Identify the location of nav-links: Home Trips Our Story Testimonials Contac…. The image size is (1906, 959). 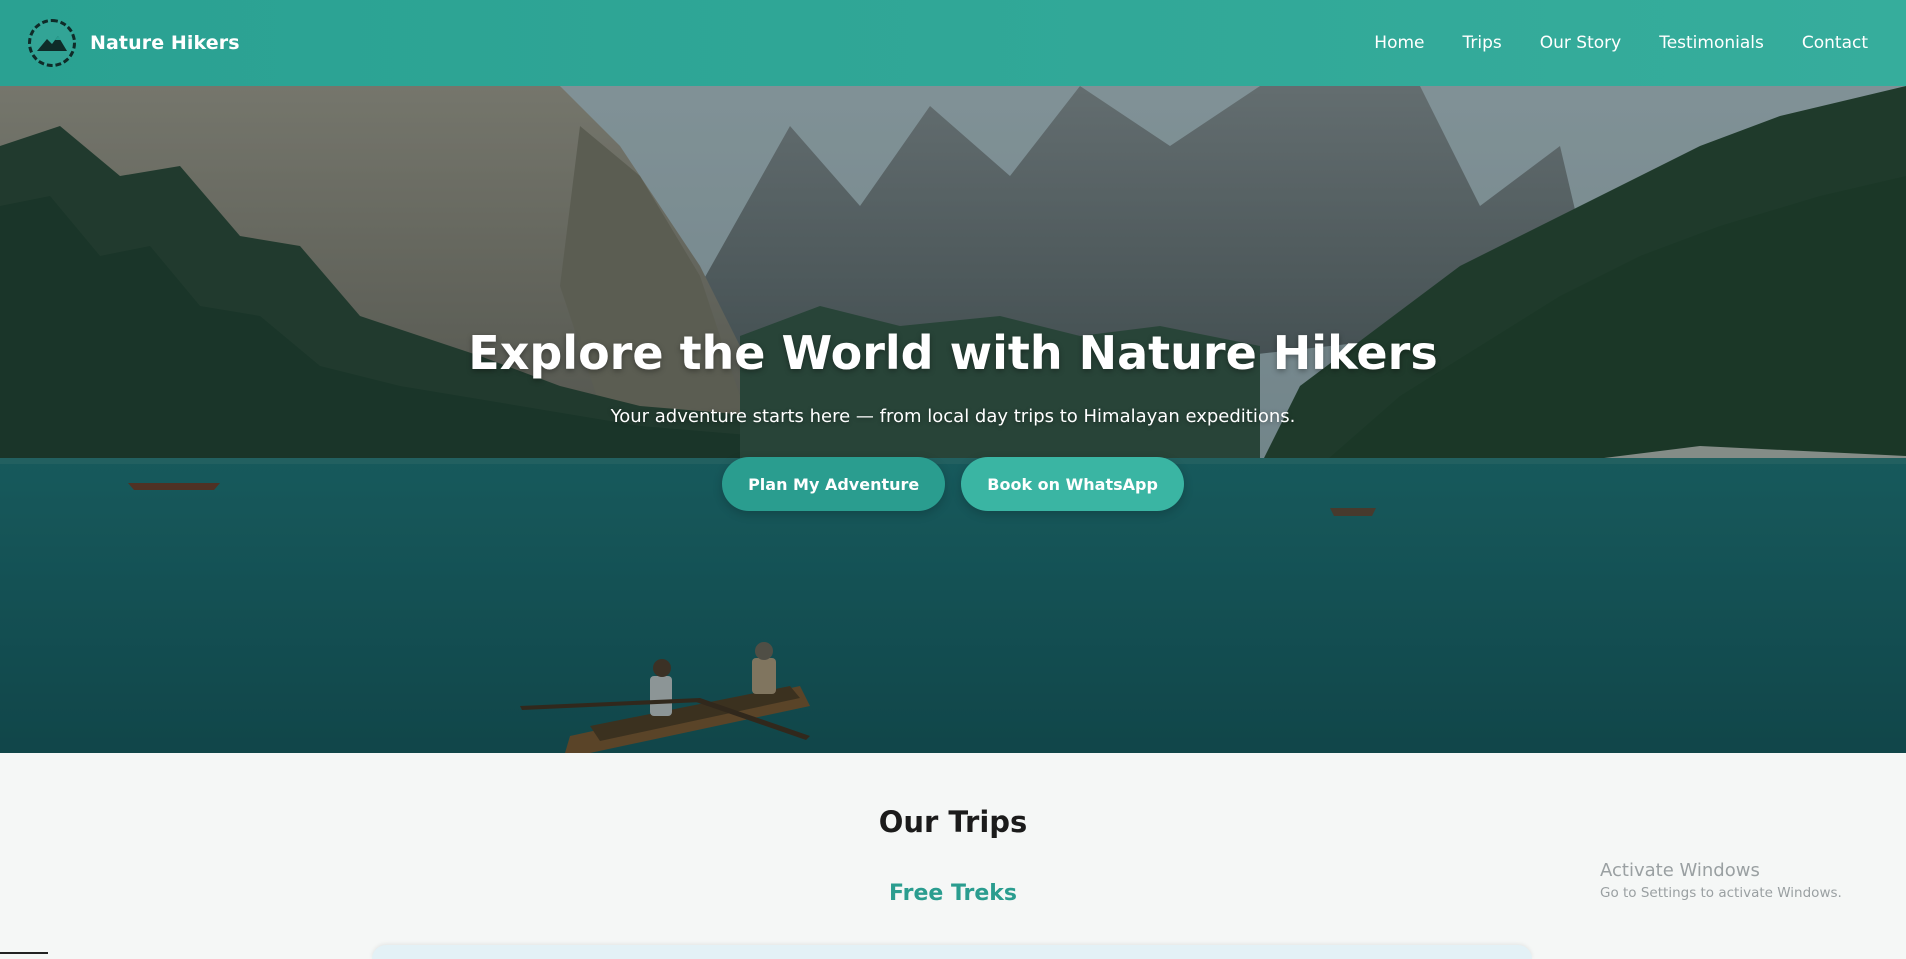
(1621, 43).